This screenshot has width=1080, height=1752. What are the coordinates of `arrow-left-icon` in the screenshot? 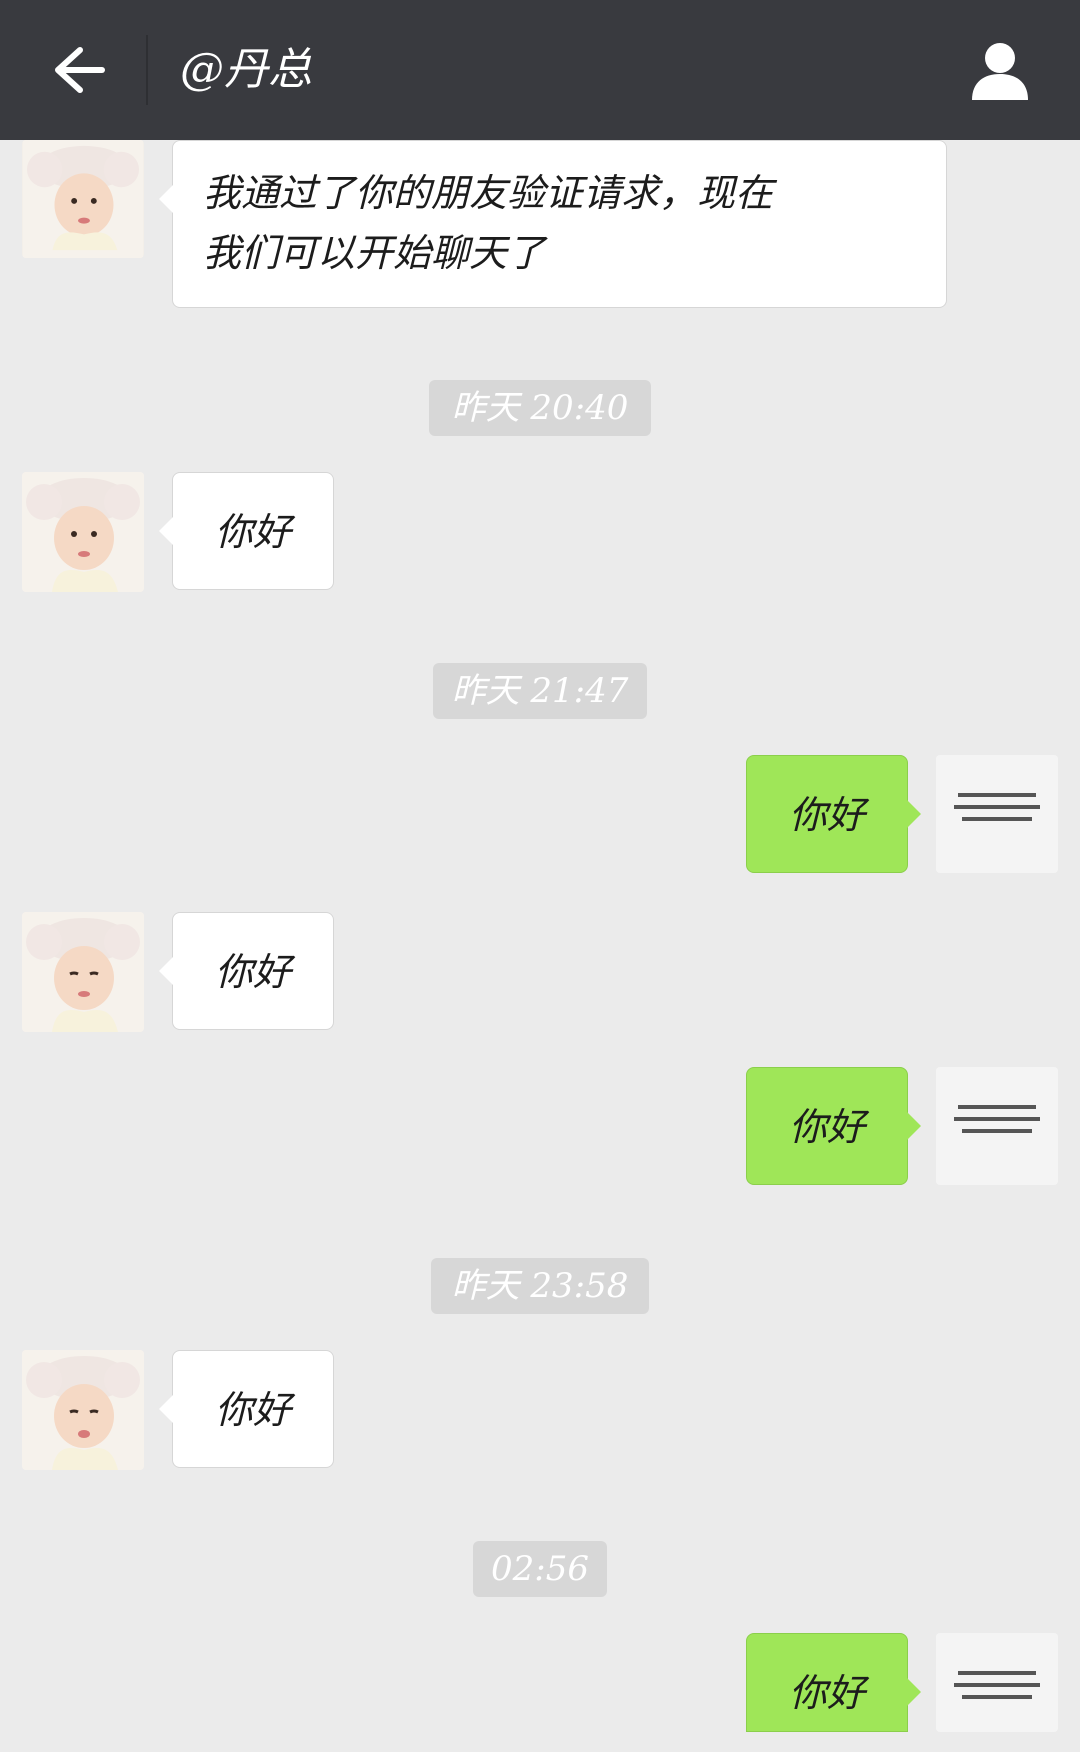 It's located at (80, 70).